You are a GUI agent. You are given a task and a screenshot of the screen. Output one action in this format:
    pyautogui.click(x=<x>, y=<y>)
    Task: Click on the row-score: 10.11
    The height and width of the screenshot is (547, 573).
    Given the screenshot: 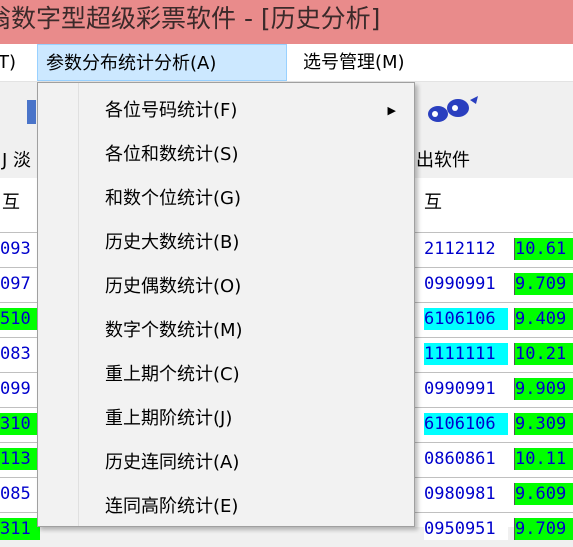 What is the action you would take?
    pyautogui.click(x=543, y=459)
    